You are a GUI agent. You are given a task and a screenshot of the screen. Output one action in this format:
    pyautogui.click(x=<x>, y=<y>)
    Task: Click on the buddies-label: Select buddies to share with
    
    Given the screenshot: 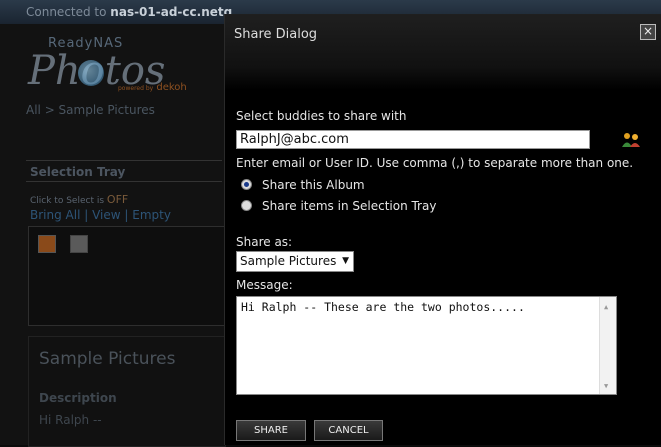 What is the action you would take?
    pyautogui.click(x=321, y=116)
    